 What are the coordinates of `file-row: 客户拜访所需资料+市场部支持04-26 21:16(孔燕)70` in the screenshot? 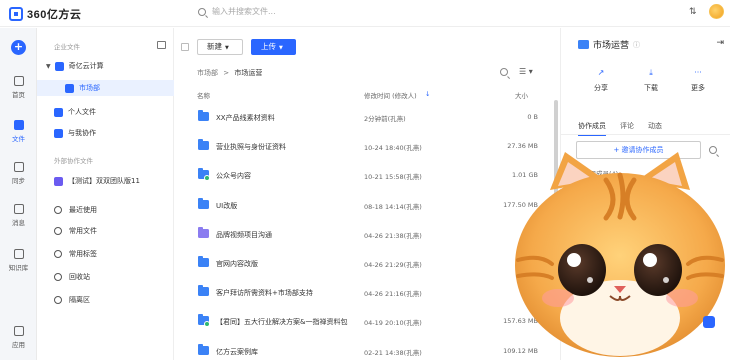 It's located at (363, 292).